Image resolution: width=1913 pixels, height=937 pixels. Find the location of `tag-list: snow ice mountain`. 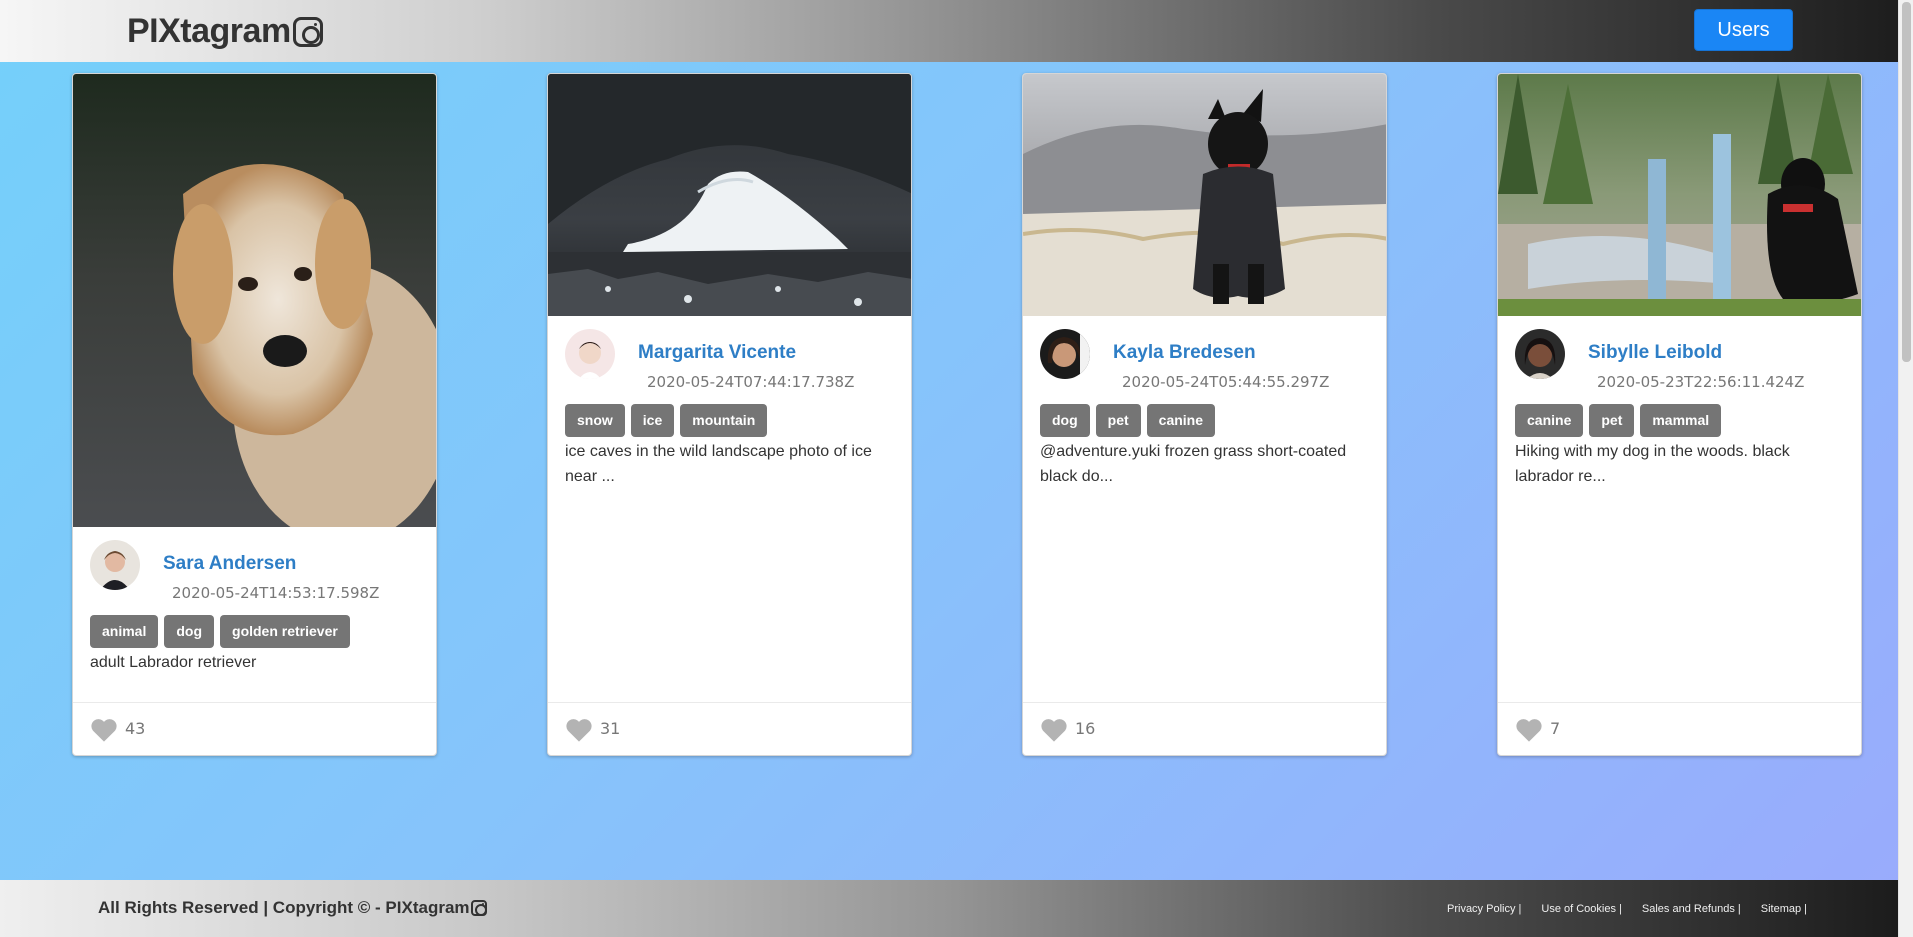

tag-list: snow ice mountain is located at coordinates (666, 420).